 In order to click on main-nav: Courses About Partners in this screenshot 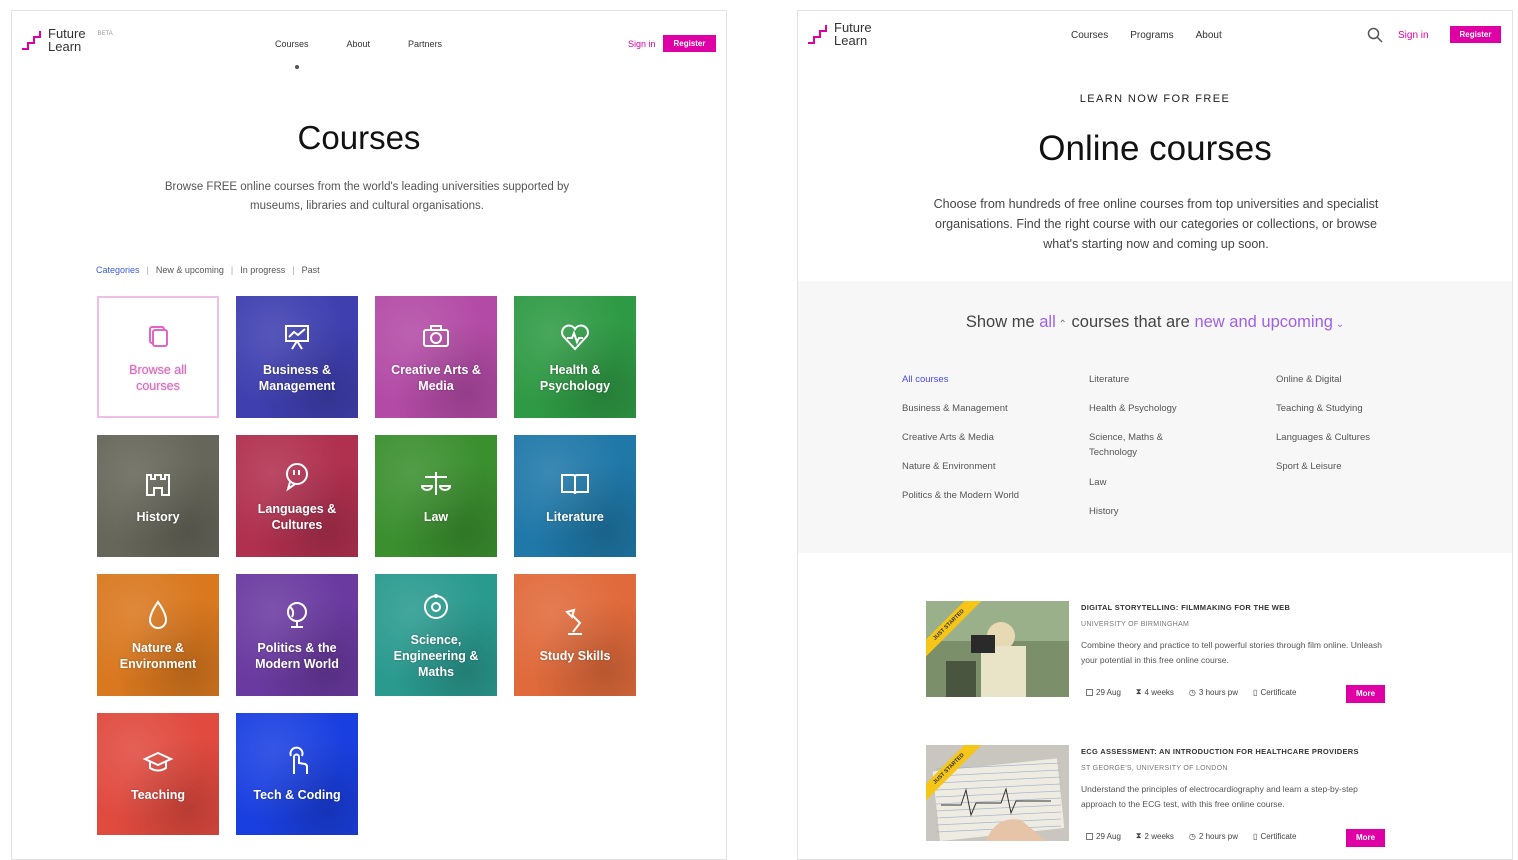, I will do `click(358, 44)`.